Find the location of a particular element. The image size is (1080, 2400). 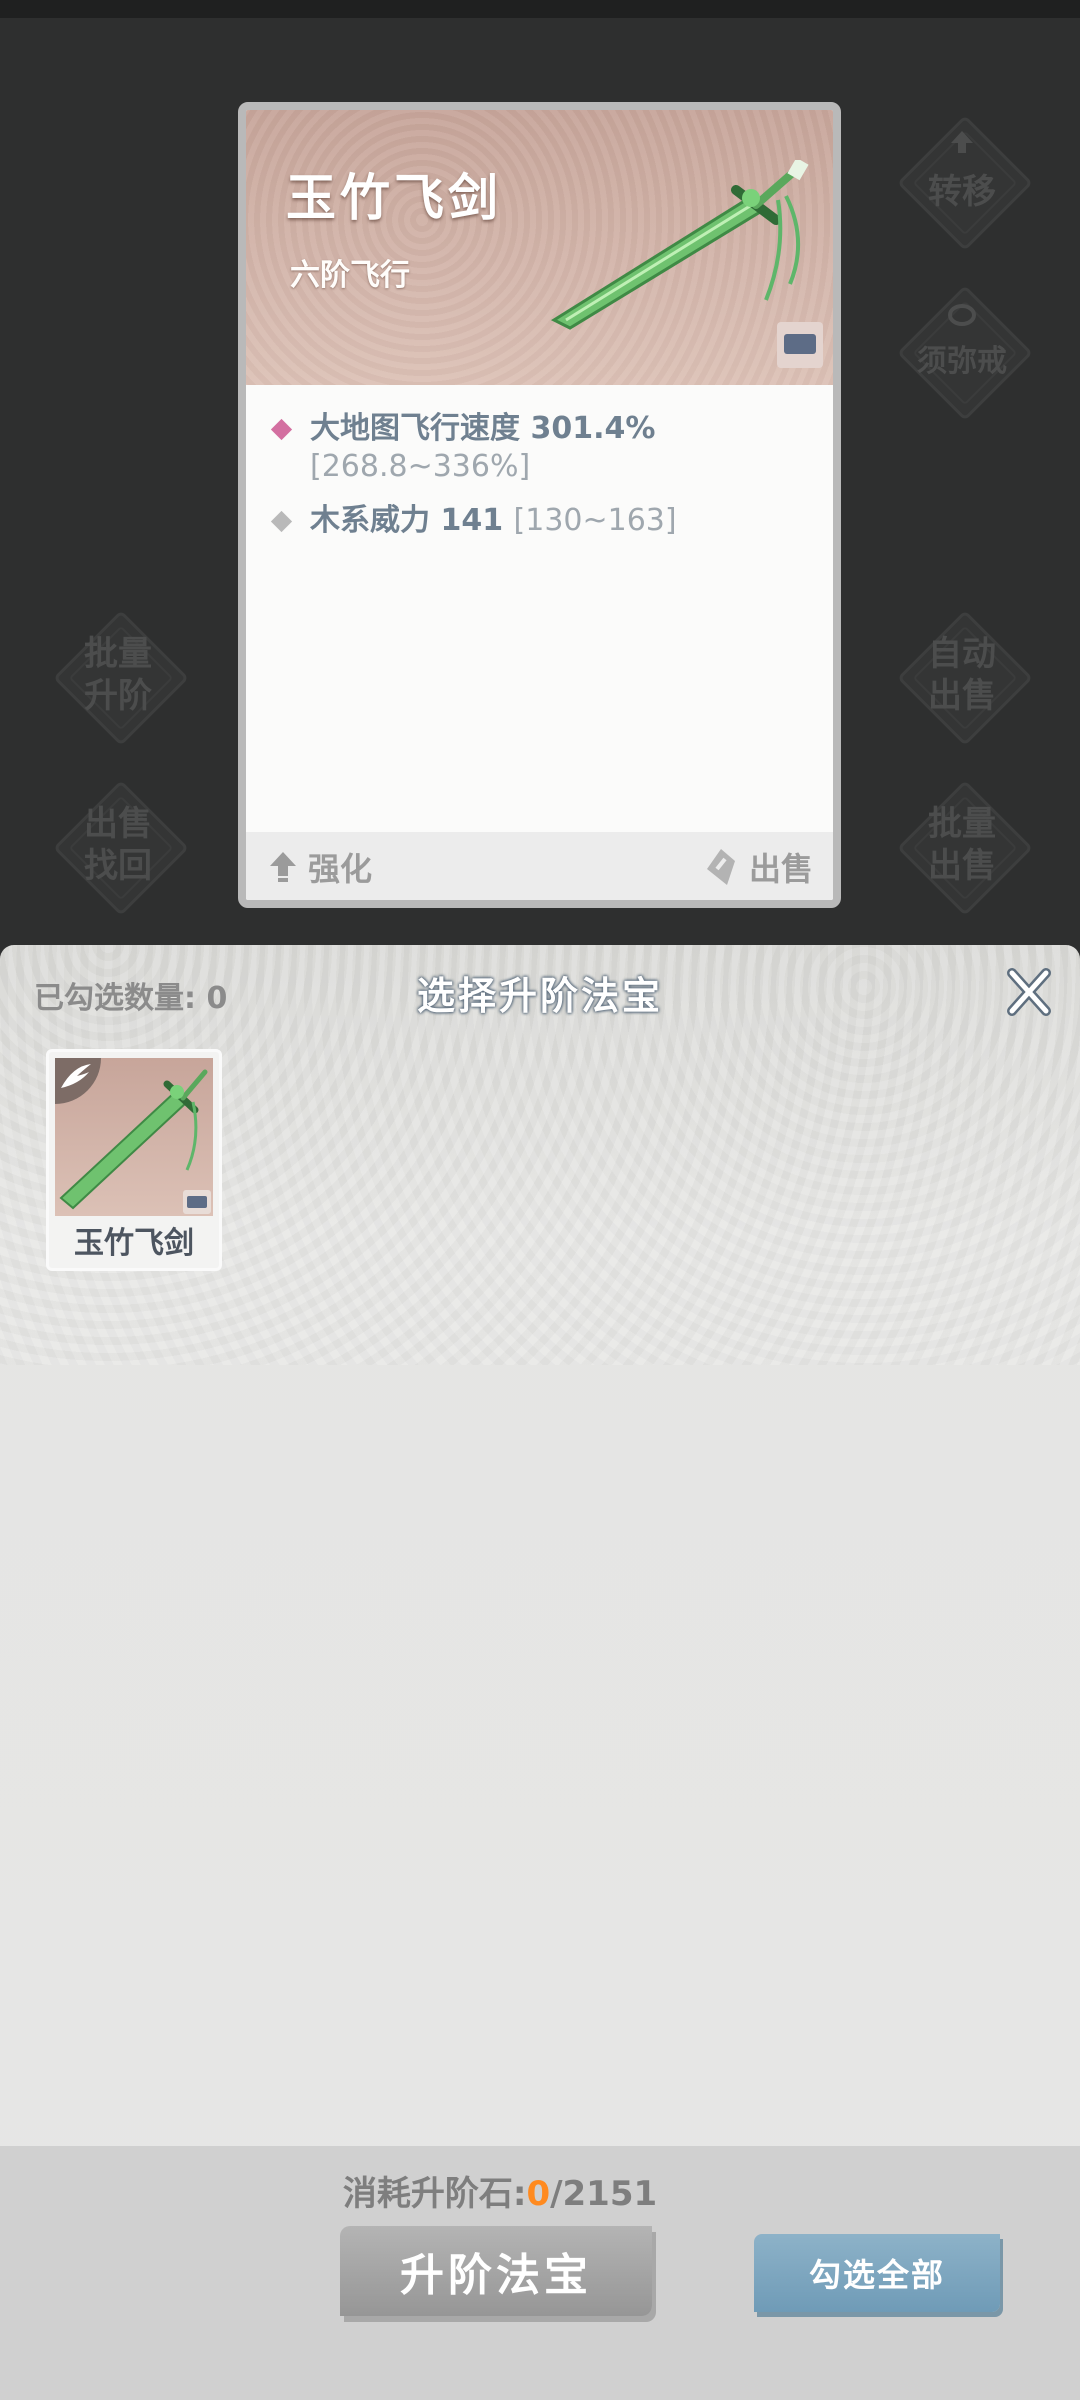

stat-range: [130~163] is located at coordinates (595, 520).